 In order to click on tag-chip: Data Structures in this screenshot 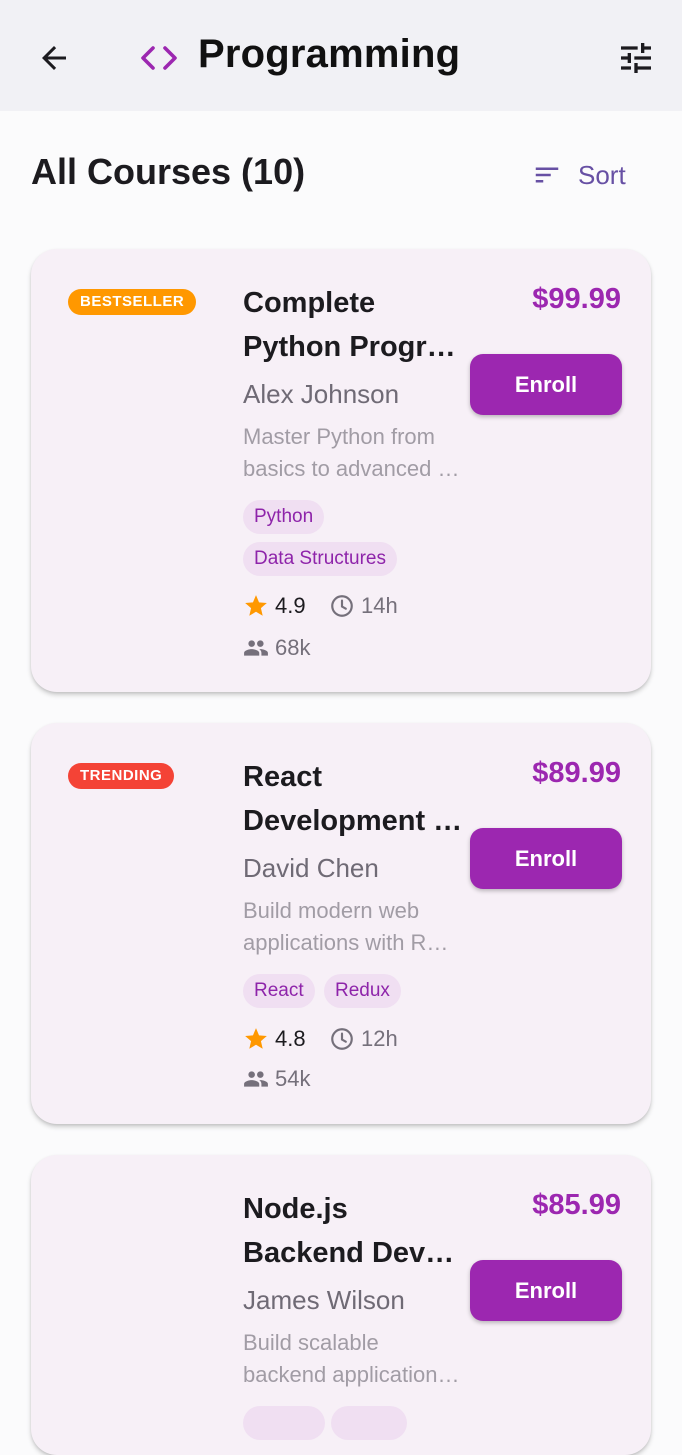, I will do `click(320, 559)`.